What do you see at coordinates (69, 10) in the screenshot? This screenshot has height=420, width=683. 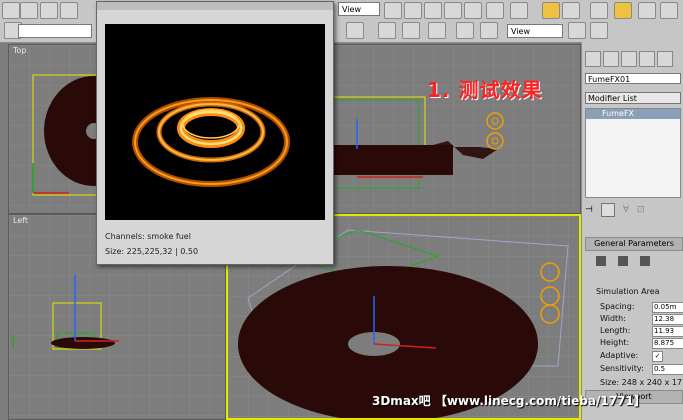 I see `link-tool-icon` at bounding box center [69, 10].